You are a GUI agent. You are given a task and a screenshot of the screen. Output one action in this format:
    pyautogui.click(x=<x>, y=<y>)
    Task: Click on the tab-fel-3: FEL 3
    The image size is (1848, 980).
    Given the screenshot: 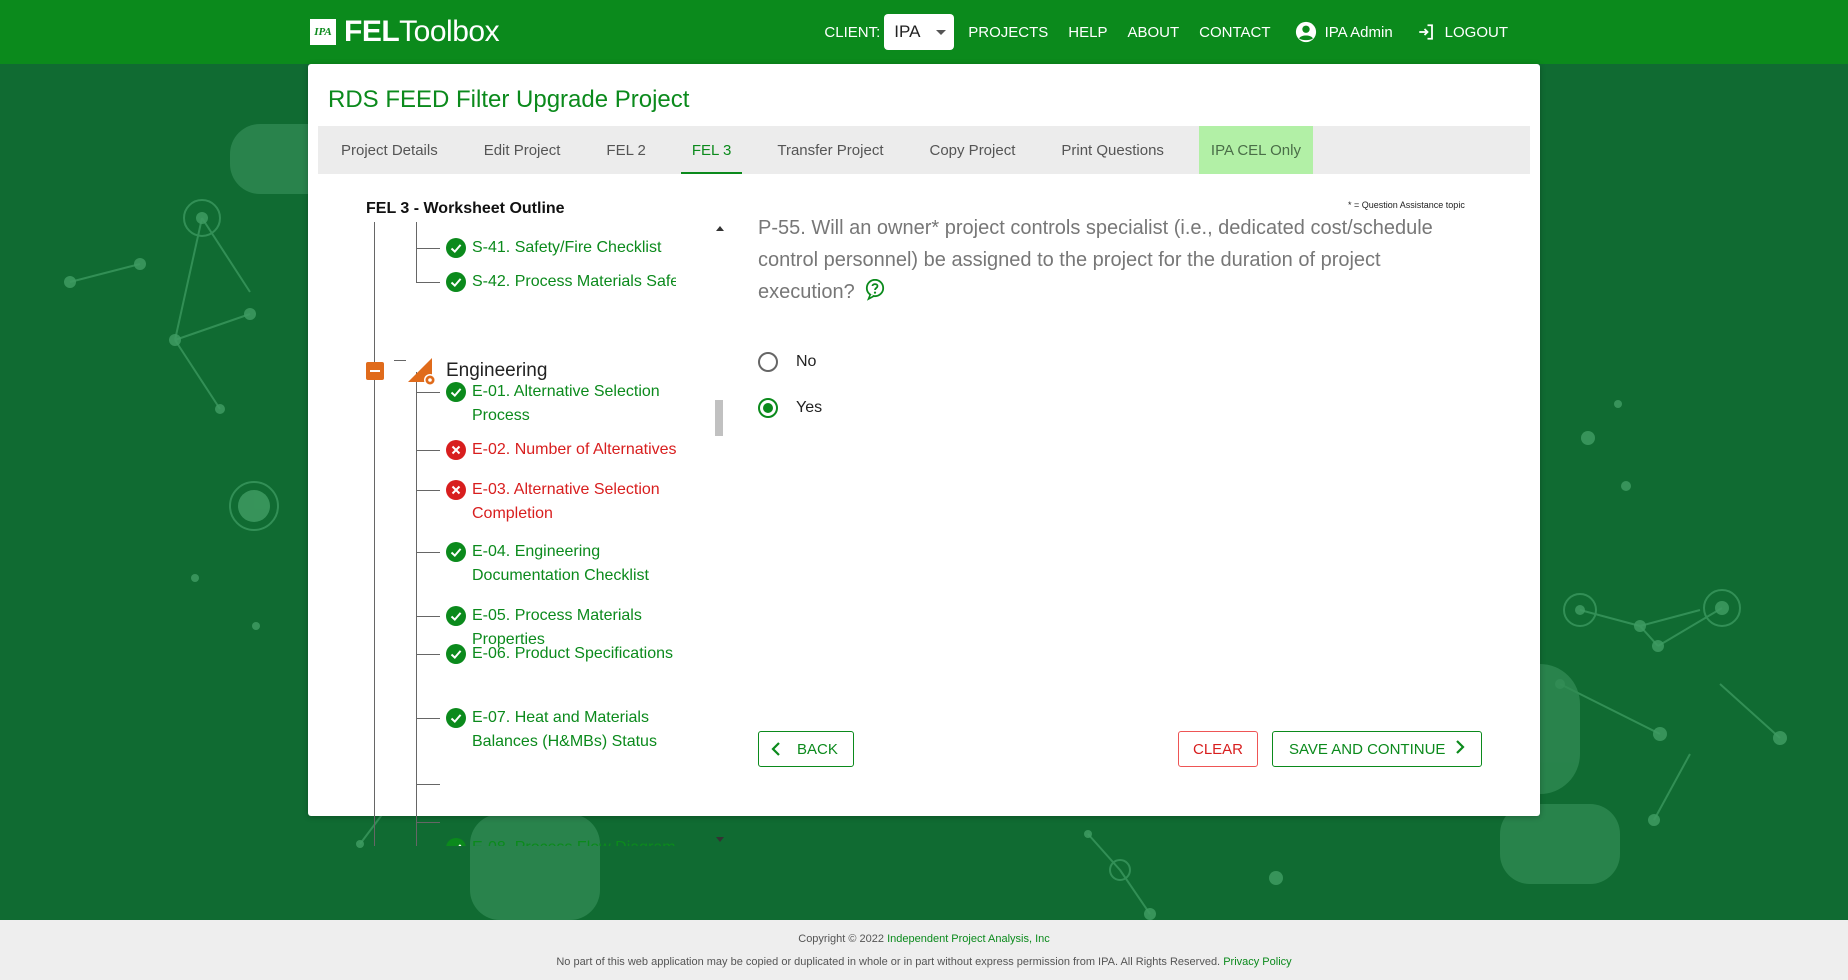 What is the action you would take?
    pyautogui.click(x=711, y=150)
    